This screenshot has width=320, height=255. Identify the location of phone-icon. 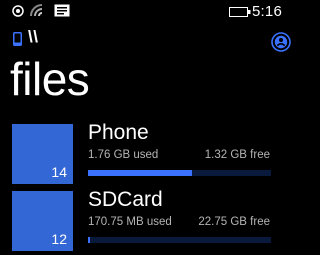
(17, 41).